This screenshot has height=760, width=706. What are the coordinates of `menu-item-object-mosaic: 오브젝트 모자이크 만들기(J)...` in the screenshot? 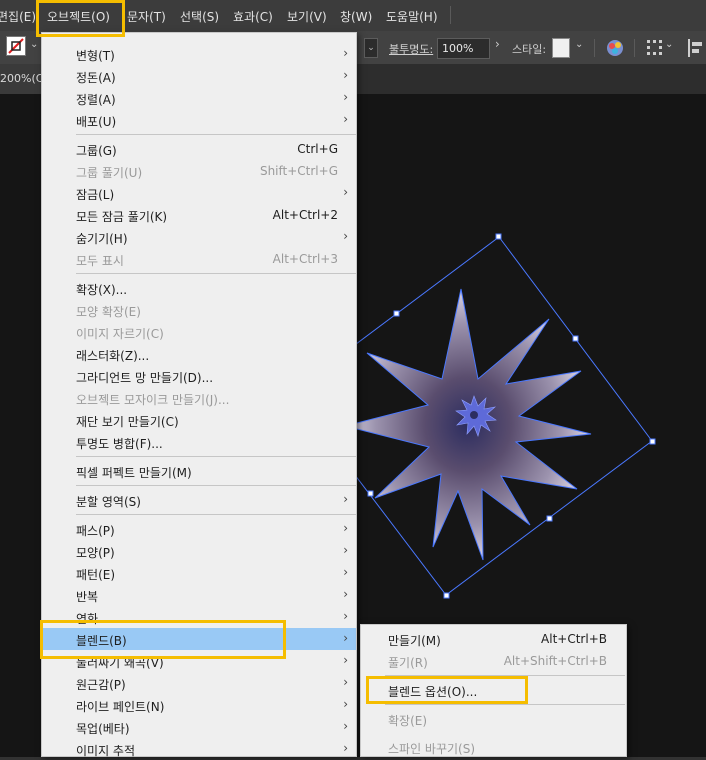 It's located at (153, 400).